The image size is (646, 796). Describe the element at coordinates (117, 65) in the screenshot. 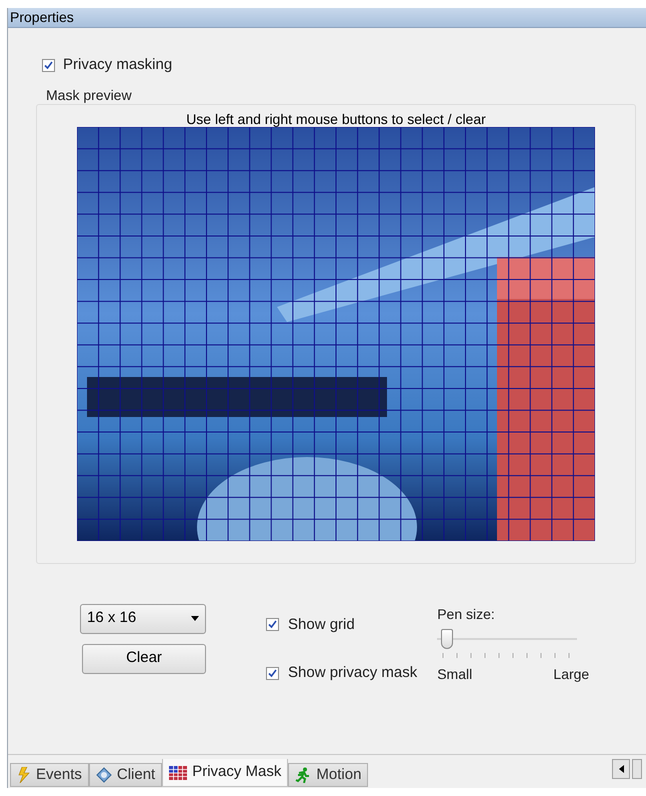

I see `checkbox-label: Privacy masking` at that location.